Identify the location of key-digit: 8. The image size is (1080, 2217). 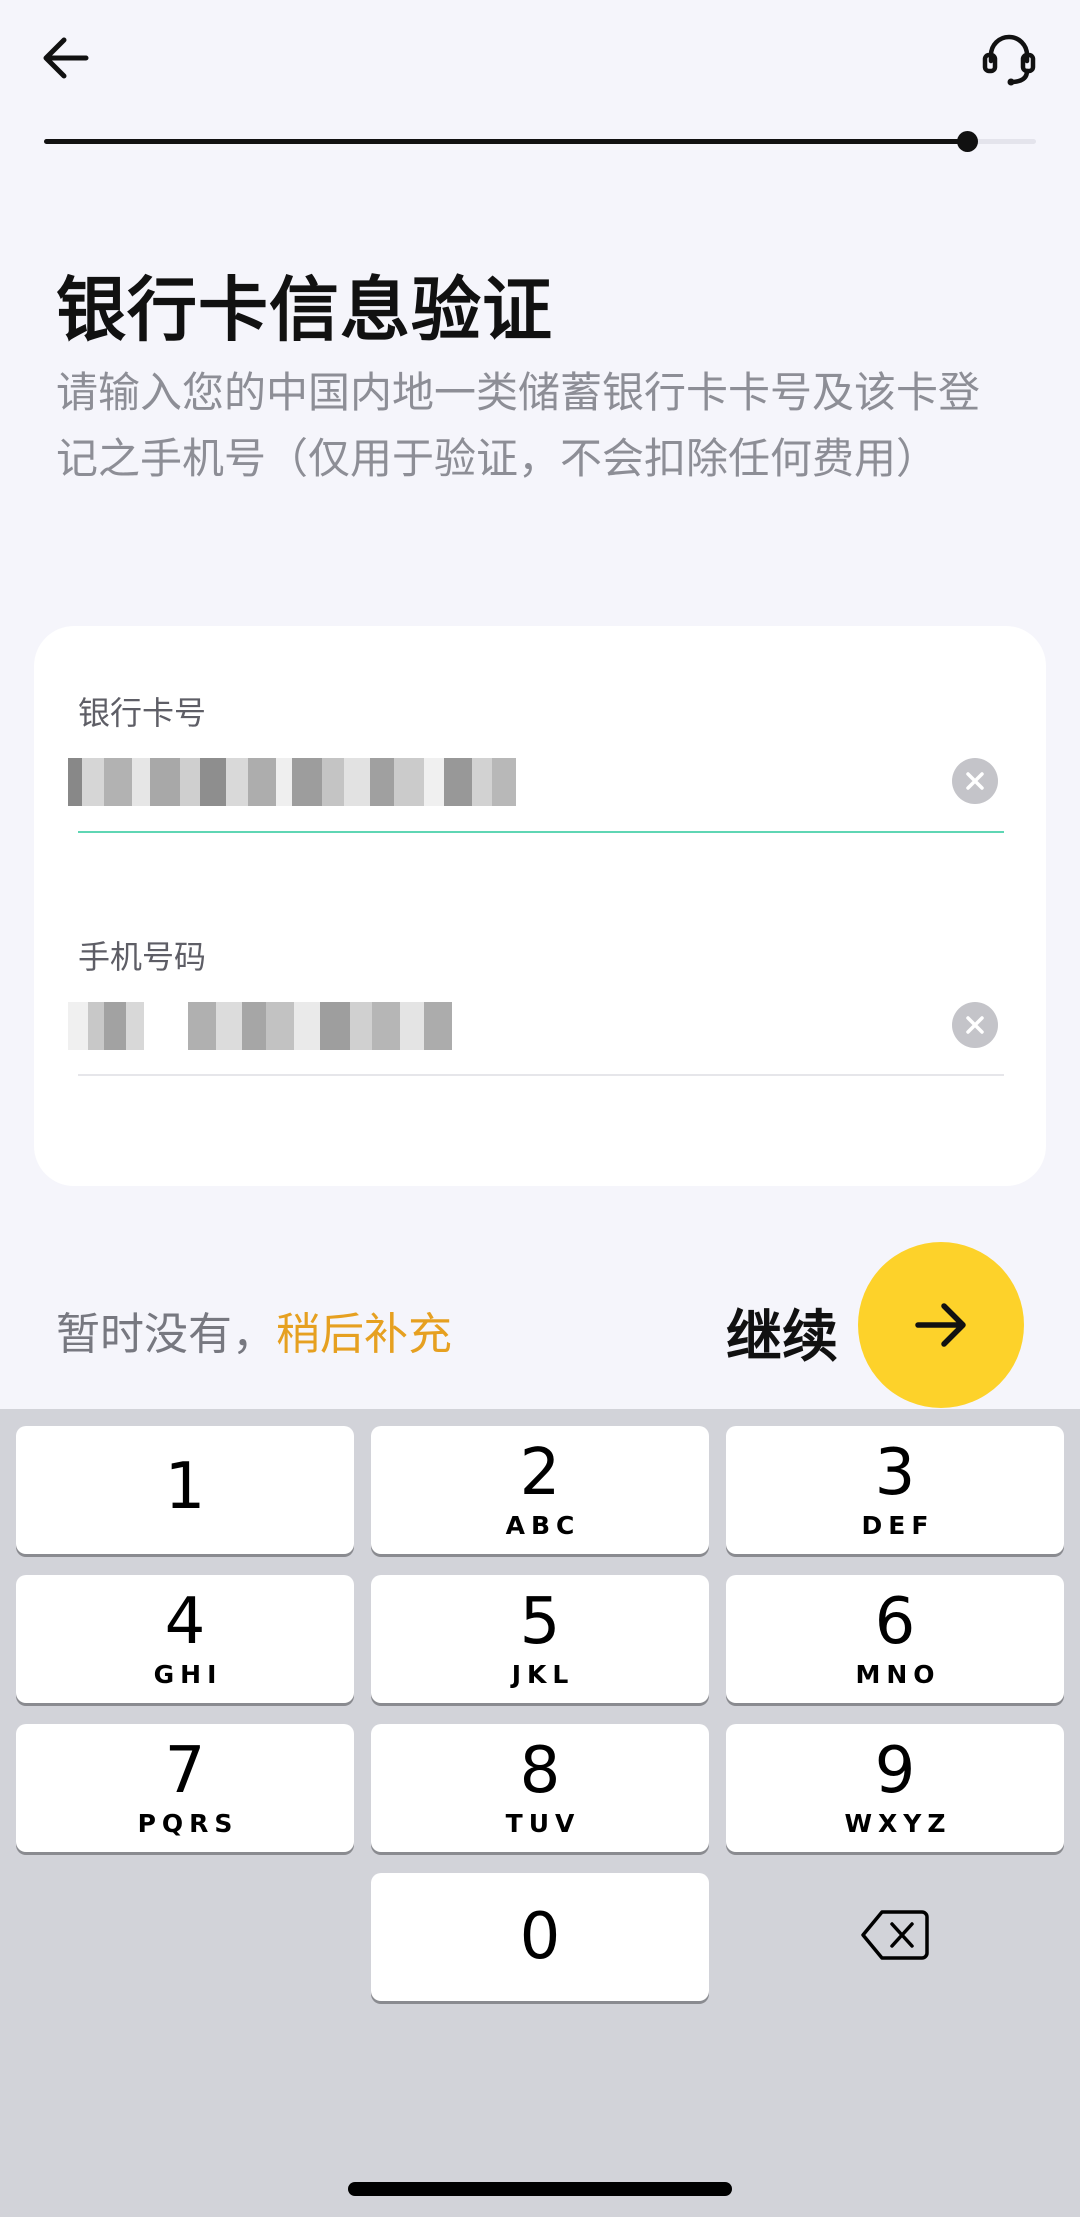
(540, 1770).